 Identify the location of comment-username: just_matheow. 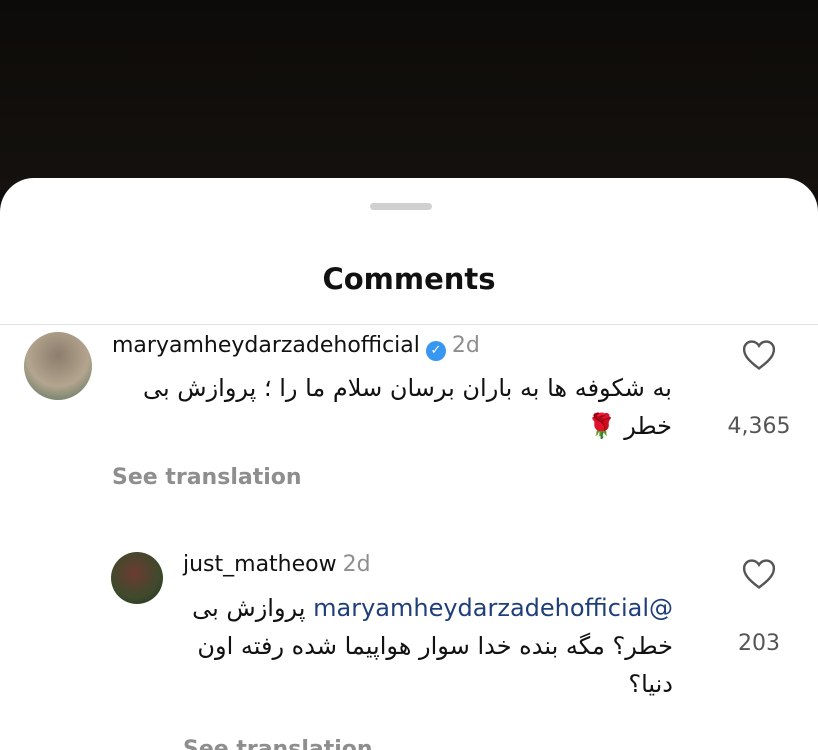
(260, 564).